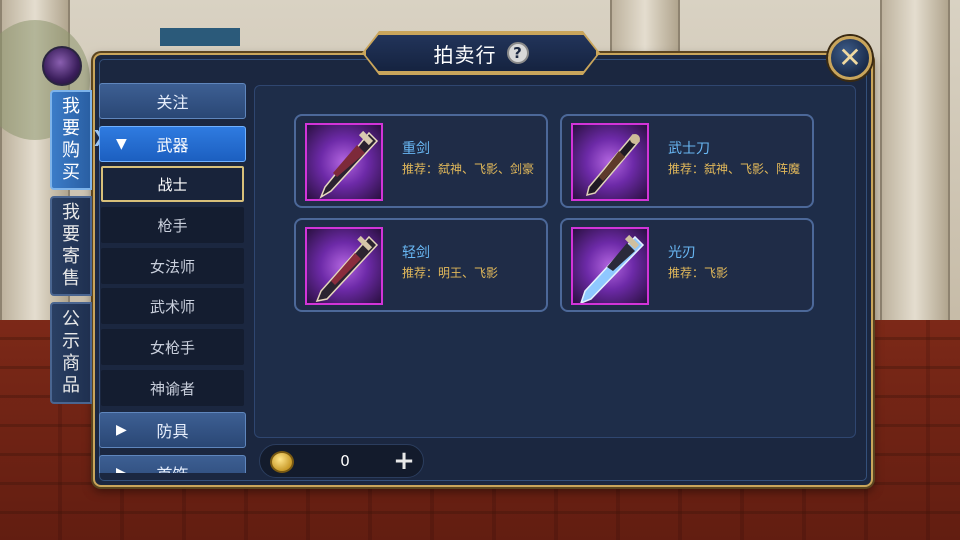  I want to click on category-armor: ▶ 防具, so click(172, 430).